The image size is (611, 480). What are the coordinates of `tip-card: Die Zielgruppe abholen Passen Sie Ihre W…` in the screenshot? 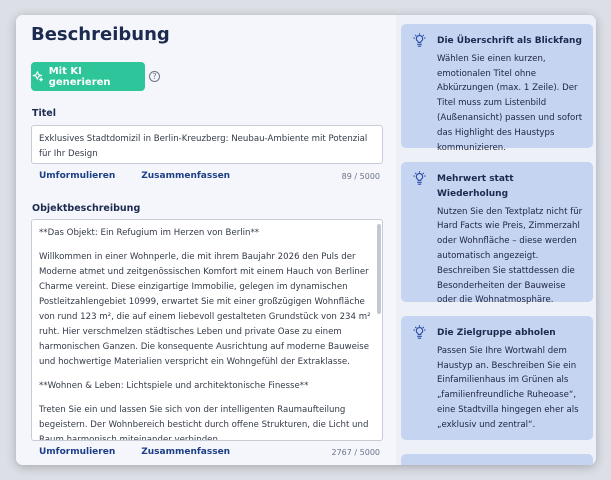 It's located at (497, 378).